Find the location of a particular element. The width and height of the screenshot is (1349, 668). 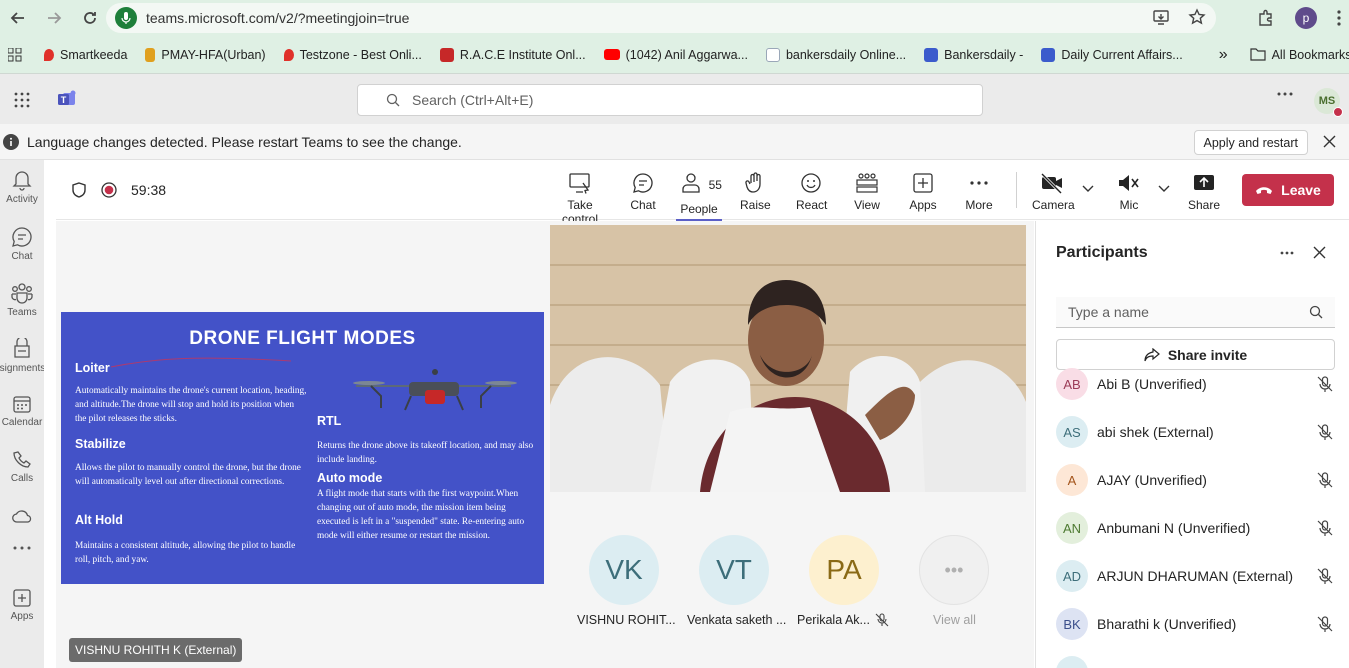

rail-item-onedrive is located at coordinates (22, 517).